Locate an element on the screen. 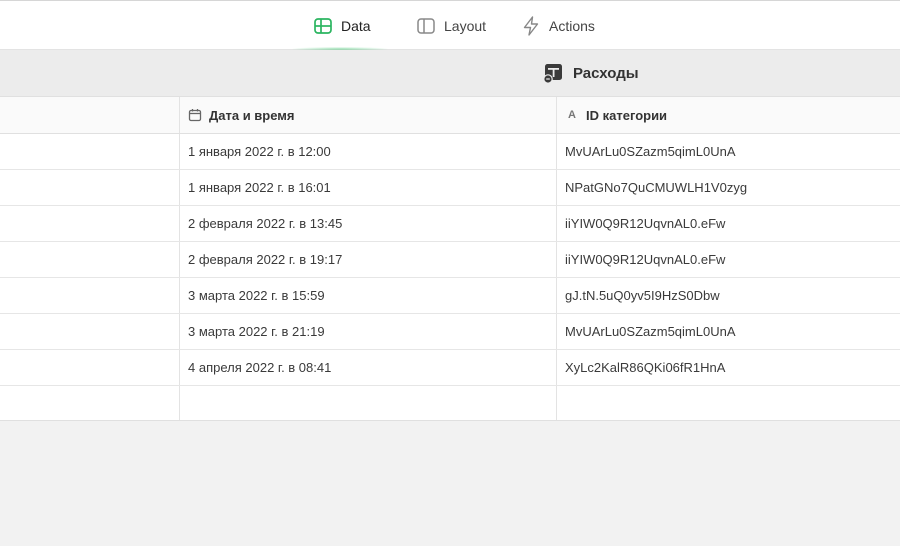  cell-datetime: 3 марта 2022 г. в 21:19 is located at coordinates (368, 331).